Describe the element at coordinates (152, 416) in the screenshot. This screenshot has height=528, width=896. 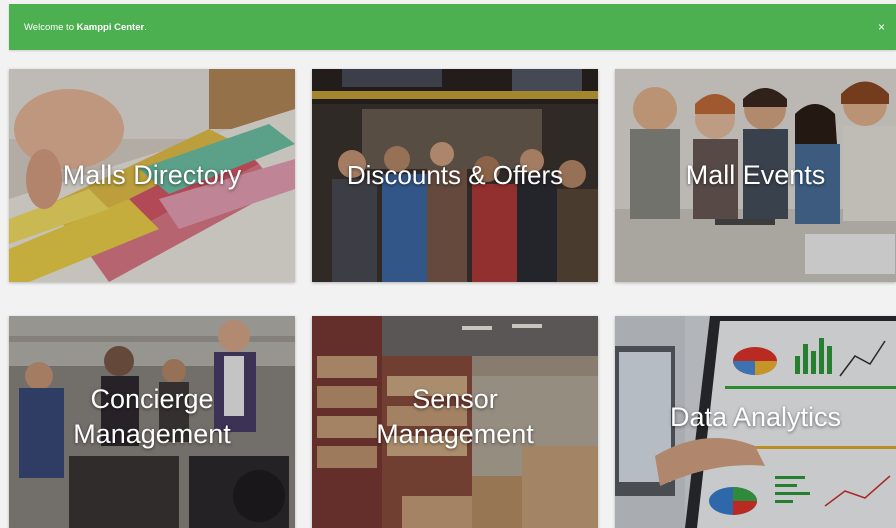
I see `tile-label: Concierge Management` at that location.